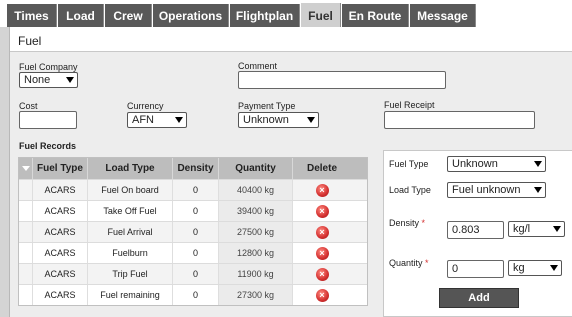 Image resolution: width=572 pixels, height=317 pixels. I want to click on column-fuel-type: Fuel Type, so click(60, 168).